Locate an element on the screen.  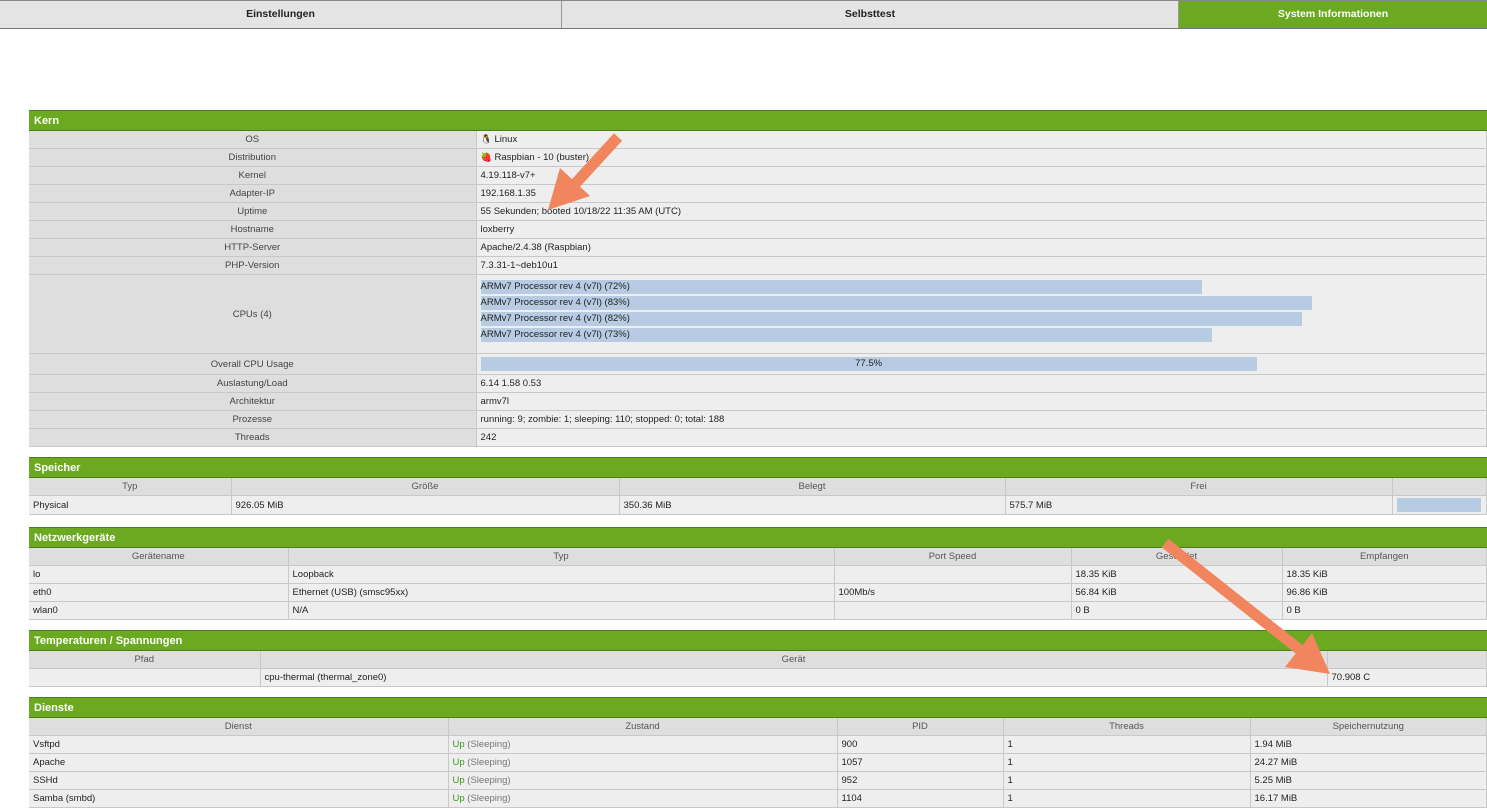
row-value: 242 is located at coordinates (488, 437).